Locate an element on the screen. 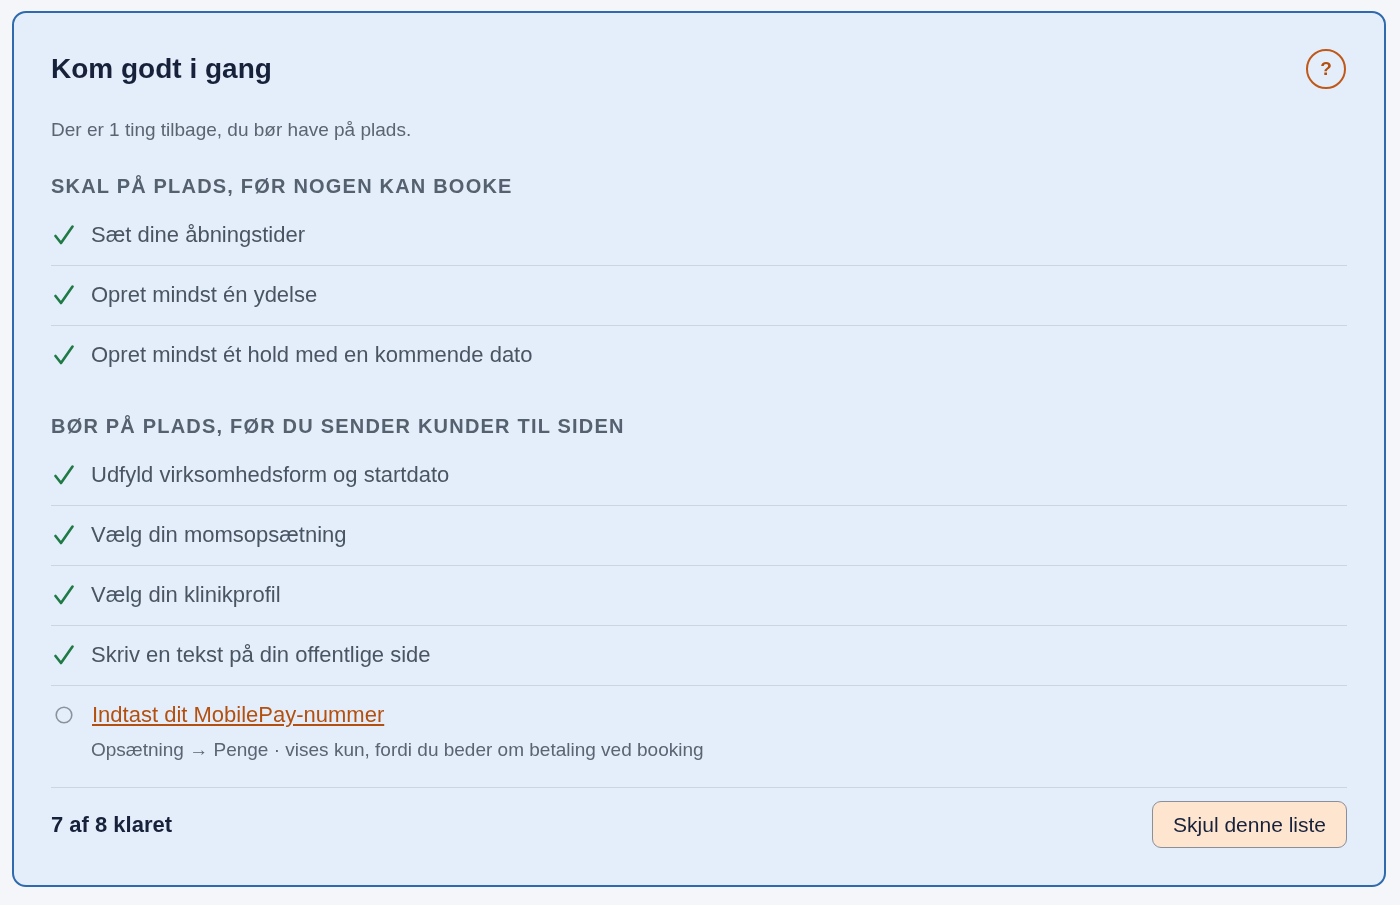 The image size is (1400, 905). task-label: Skriv en tekst på din offentlige side is located at coordinates (261, 655).